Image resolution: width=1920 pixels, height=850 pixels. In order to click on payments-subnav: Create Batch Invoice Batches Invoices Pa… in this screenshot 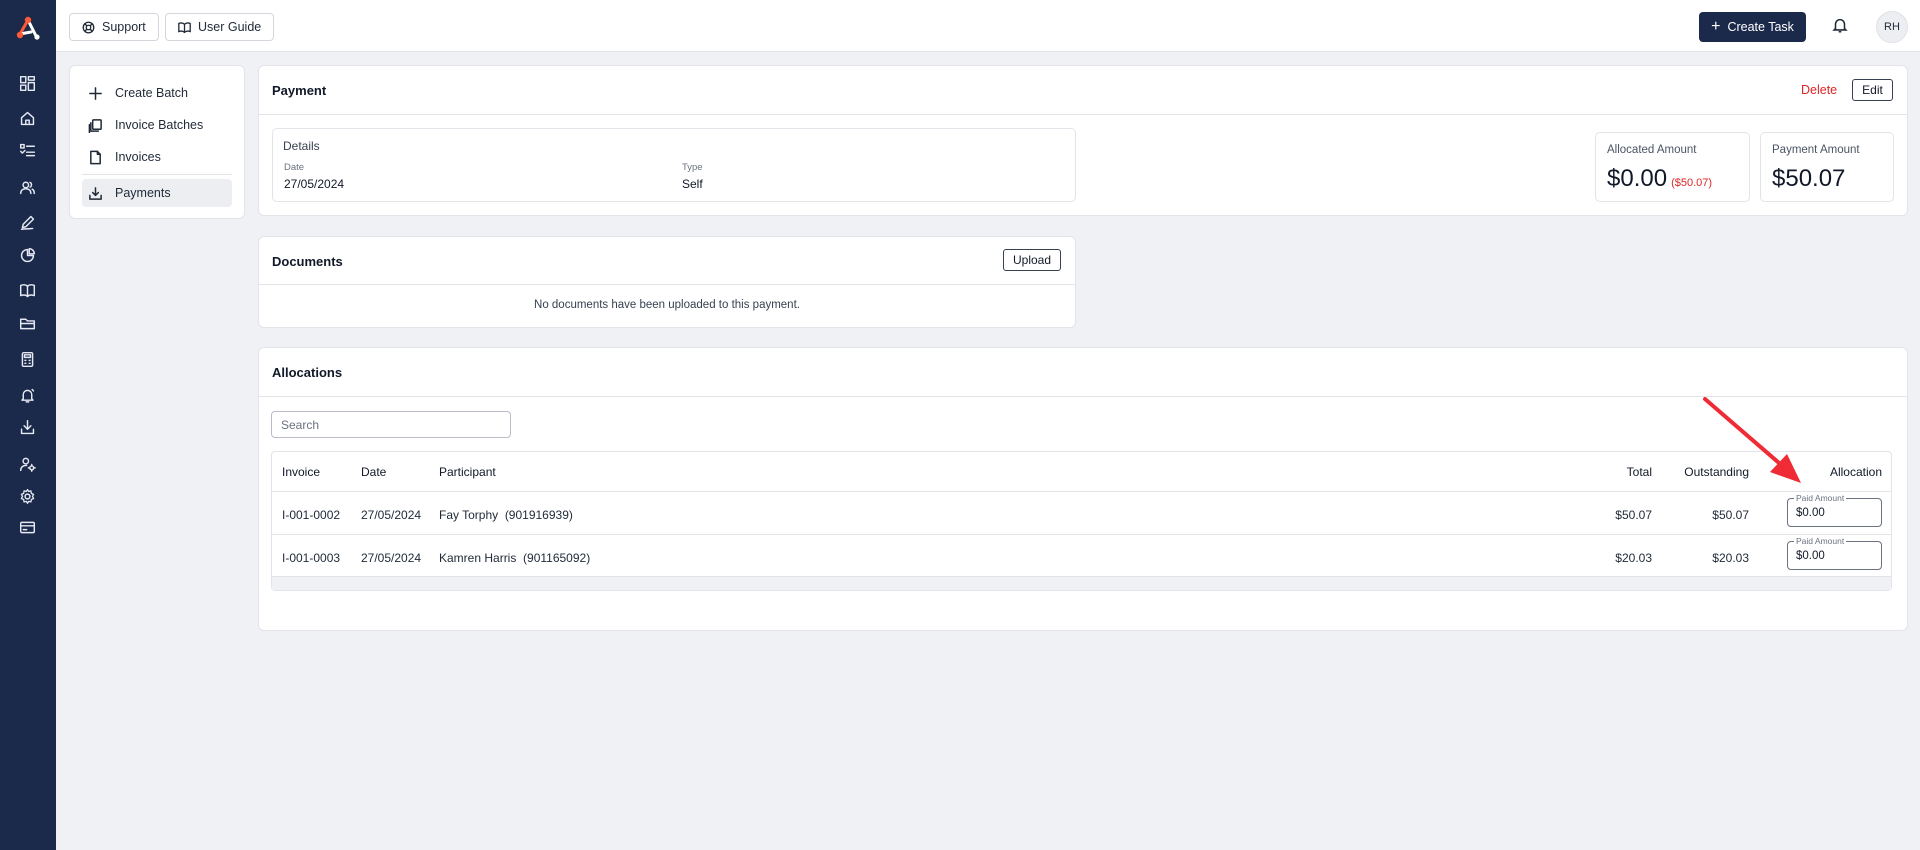, I will do `click(157, 142)`.